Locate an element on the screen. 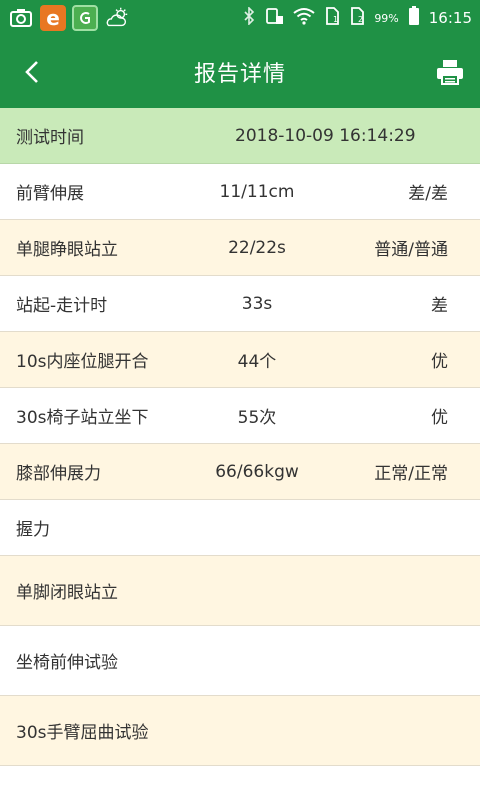 The image size is (480, 800). result-row-arm-curl: 30s手臂屈曲试验 is located at coordinates (240, 731).